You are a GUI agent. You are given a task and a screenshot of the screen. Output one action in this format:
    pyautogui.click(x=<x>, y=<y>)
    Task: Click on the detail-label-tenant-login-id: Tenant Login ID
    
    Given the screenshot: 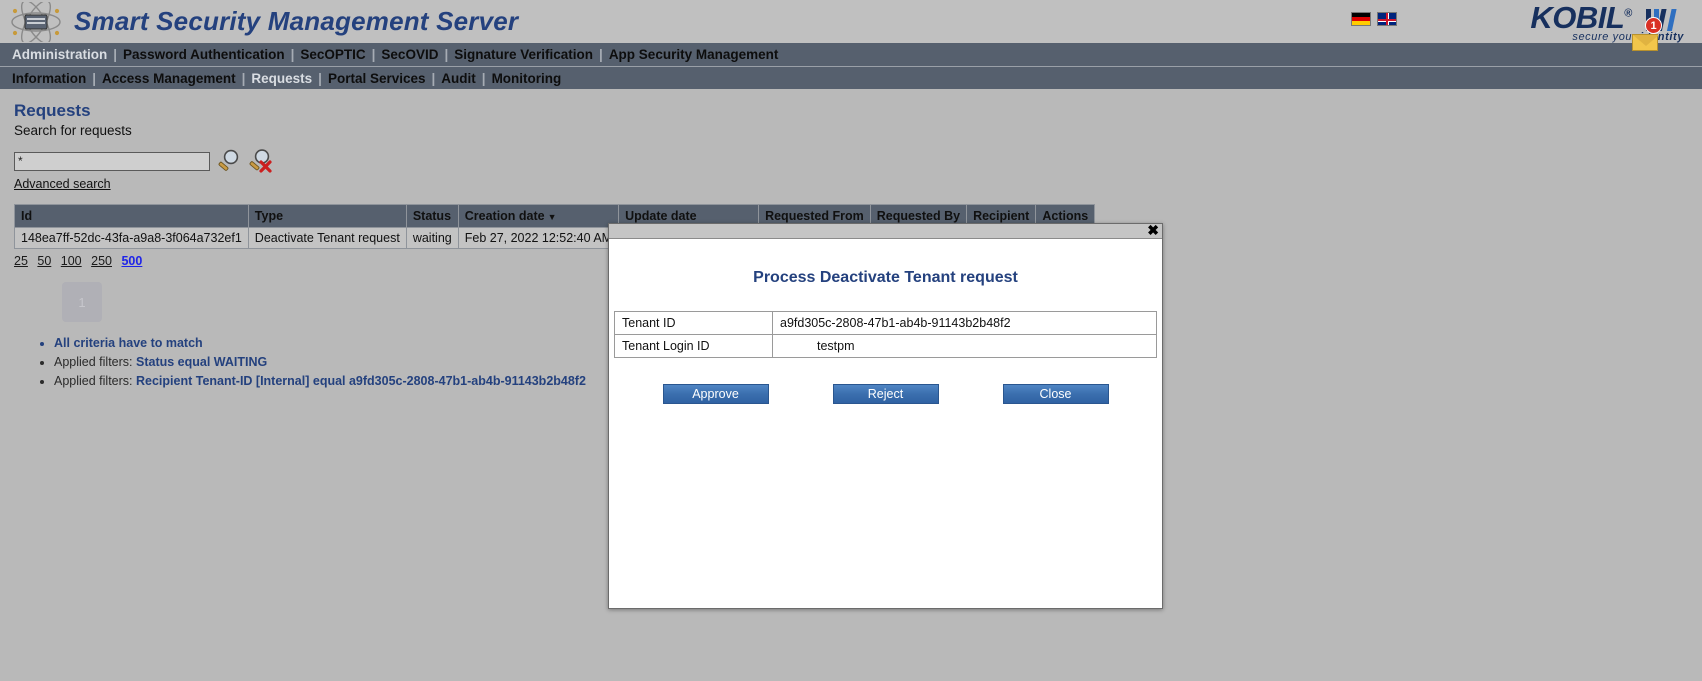 What is the action you would take?
    pyautogui.click(x=693, y=346)
    